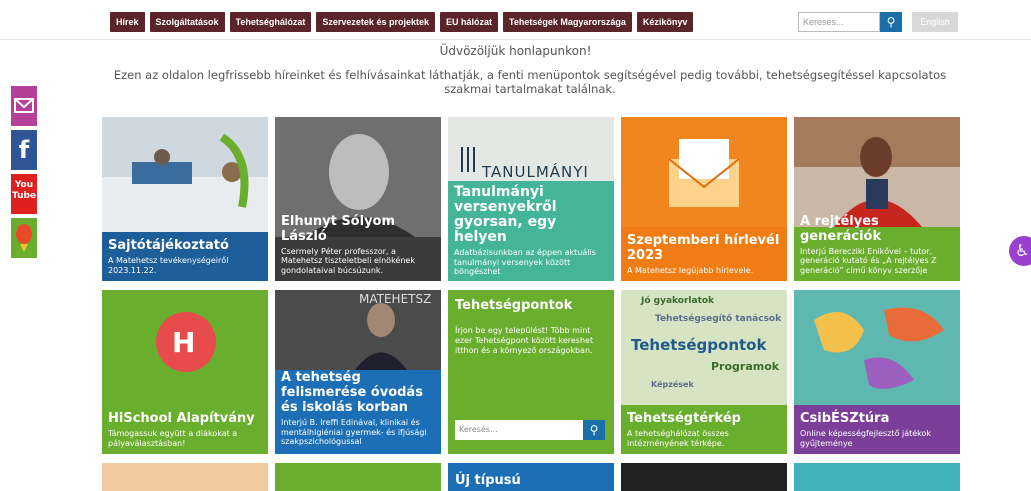 Image resolution: width=1031 pixels, height=491 pixels. Describe the element at coordinates (24, 194) in the screenshot. I see `youtube-icon: You Tube` at that location.